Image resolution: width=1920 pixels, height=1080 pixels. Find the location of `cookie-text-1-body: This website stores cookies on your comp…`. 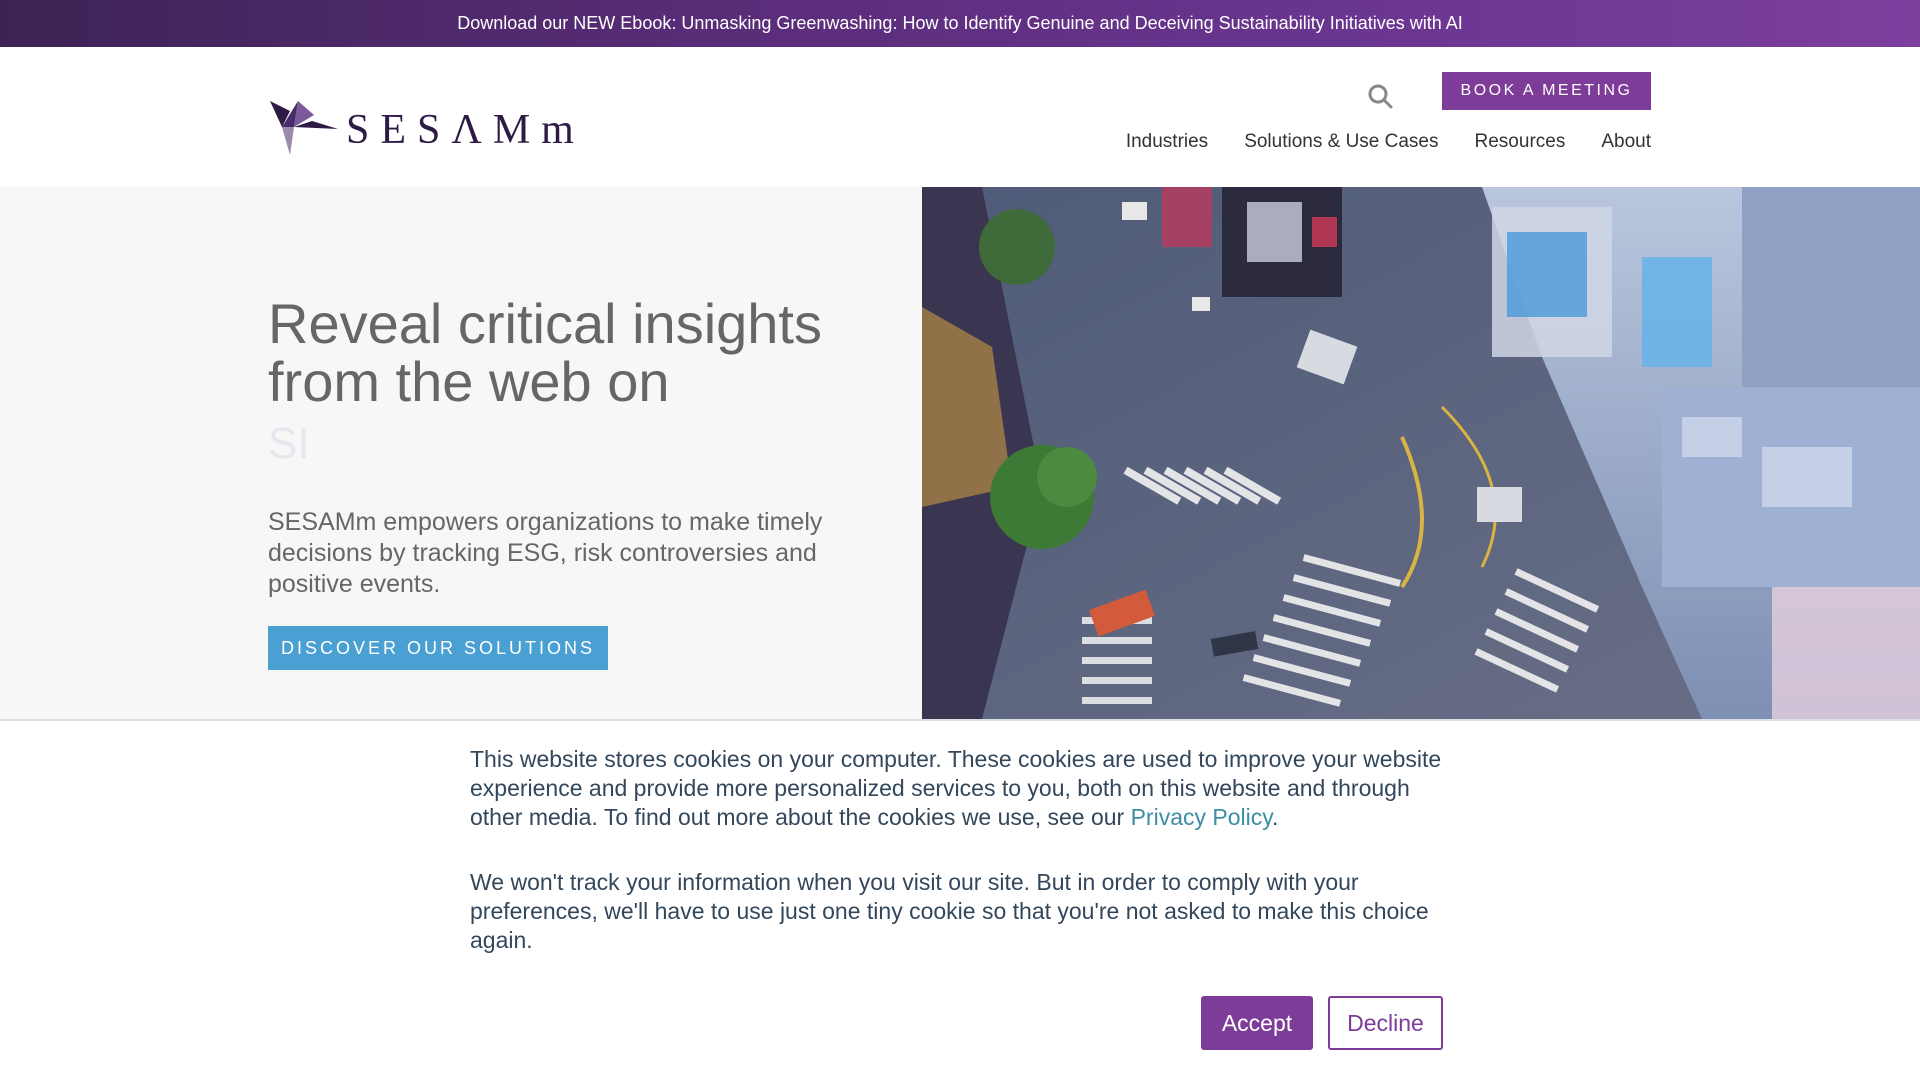

cookie-text-1-body: This website stores cookies on your comp… is located at coordinates (956, 788).